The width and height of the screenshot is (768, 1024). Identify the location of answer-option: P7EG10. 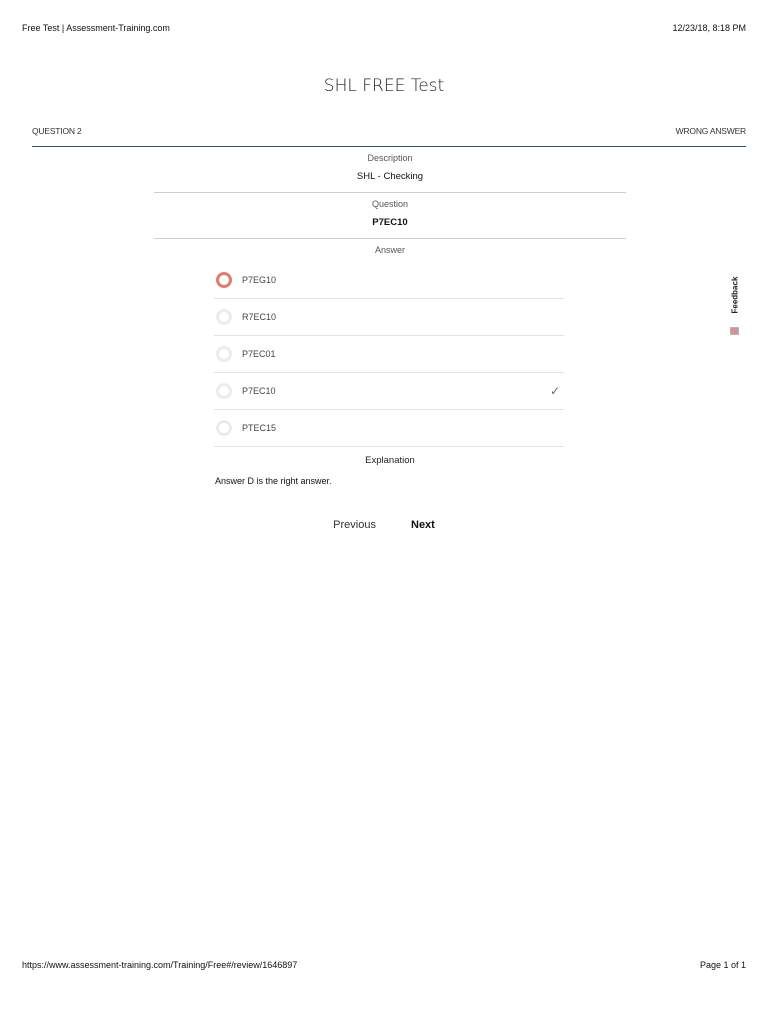
(389, 280).